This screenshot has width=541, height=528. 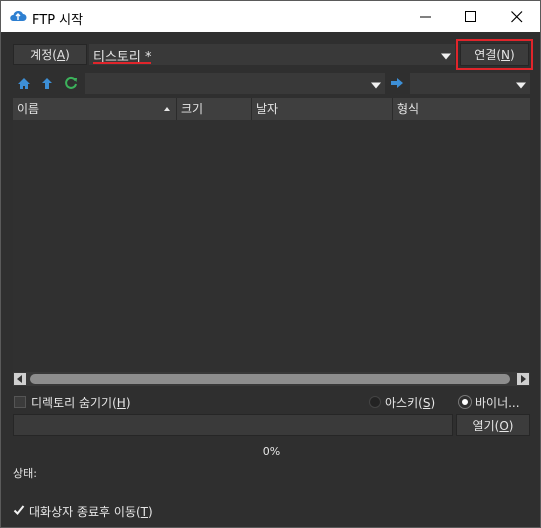 I want to click on go-arrow-icon, so click(x=397, y=83).